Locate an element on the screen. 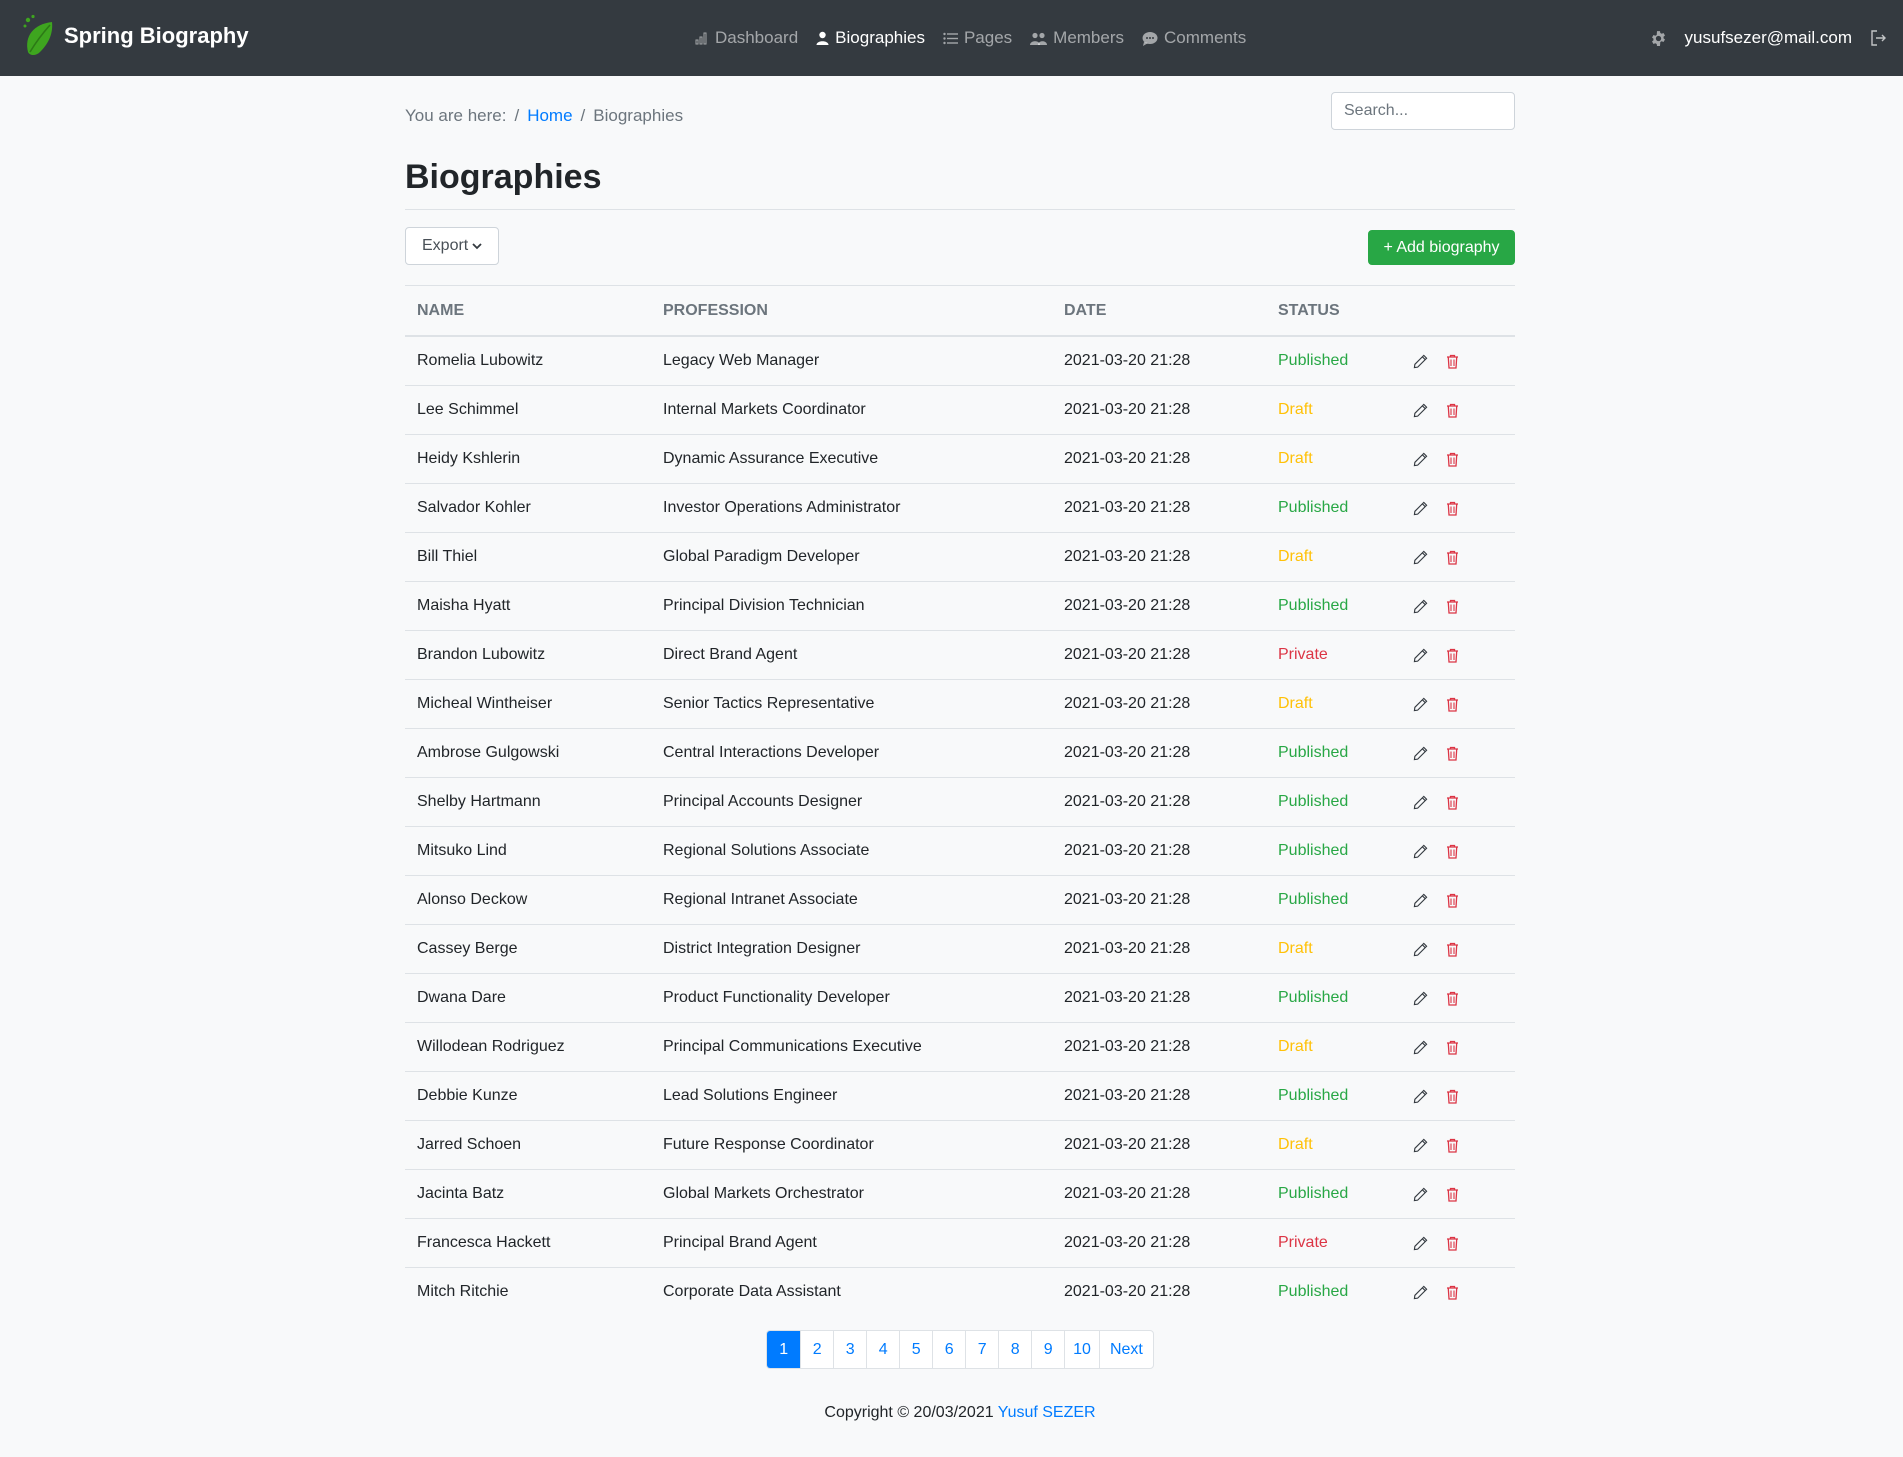 This screenshot has width=1903, height=1457. page-5-link: 5 is located at coordinates (915, 1349).